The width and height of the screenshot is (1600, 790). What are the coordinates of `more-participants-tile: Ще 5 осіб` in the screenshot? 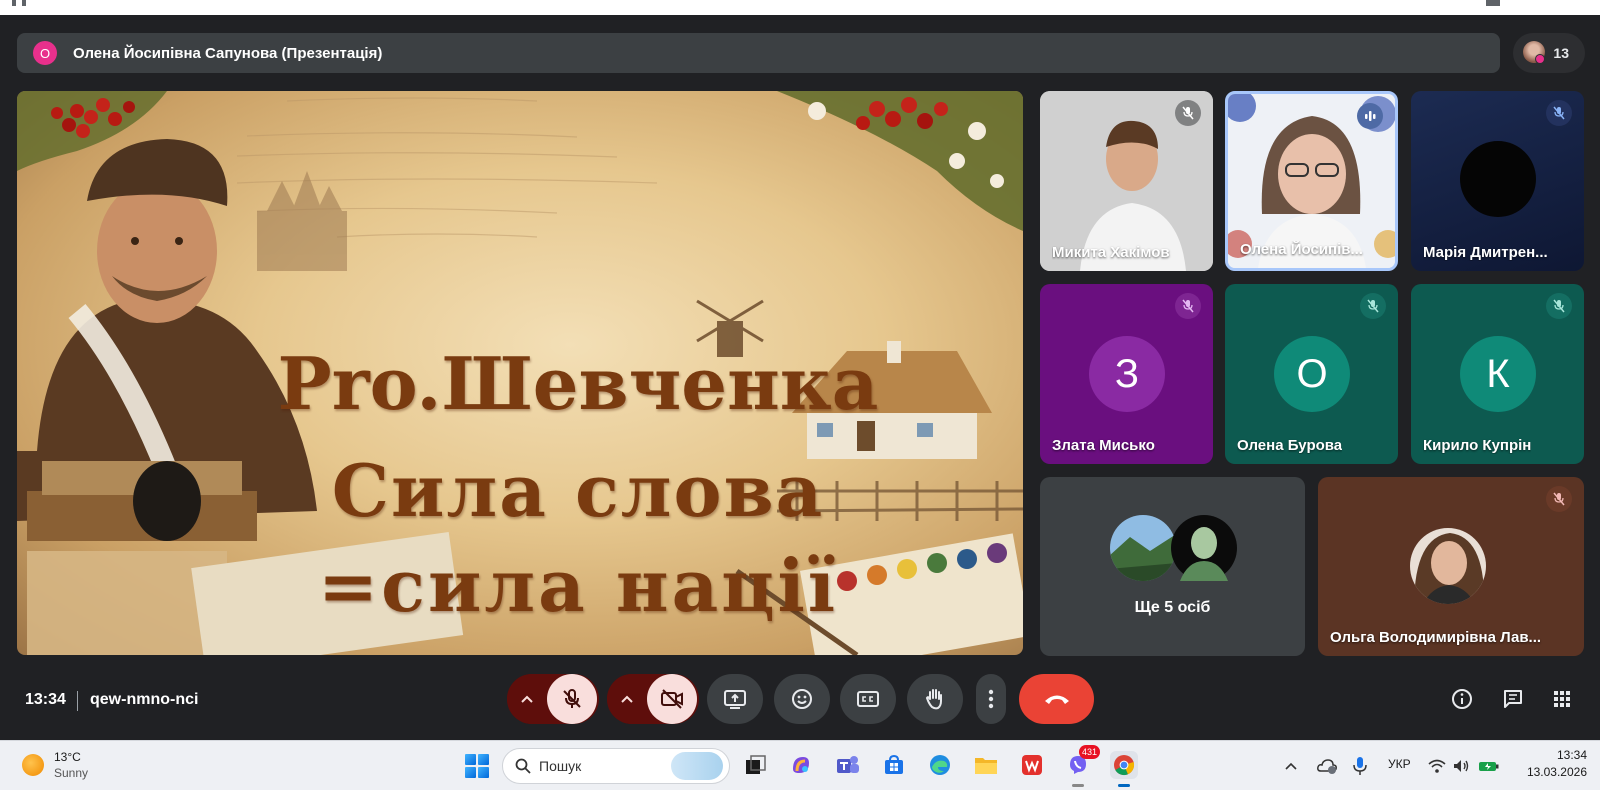 It's located at (1172, 566).